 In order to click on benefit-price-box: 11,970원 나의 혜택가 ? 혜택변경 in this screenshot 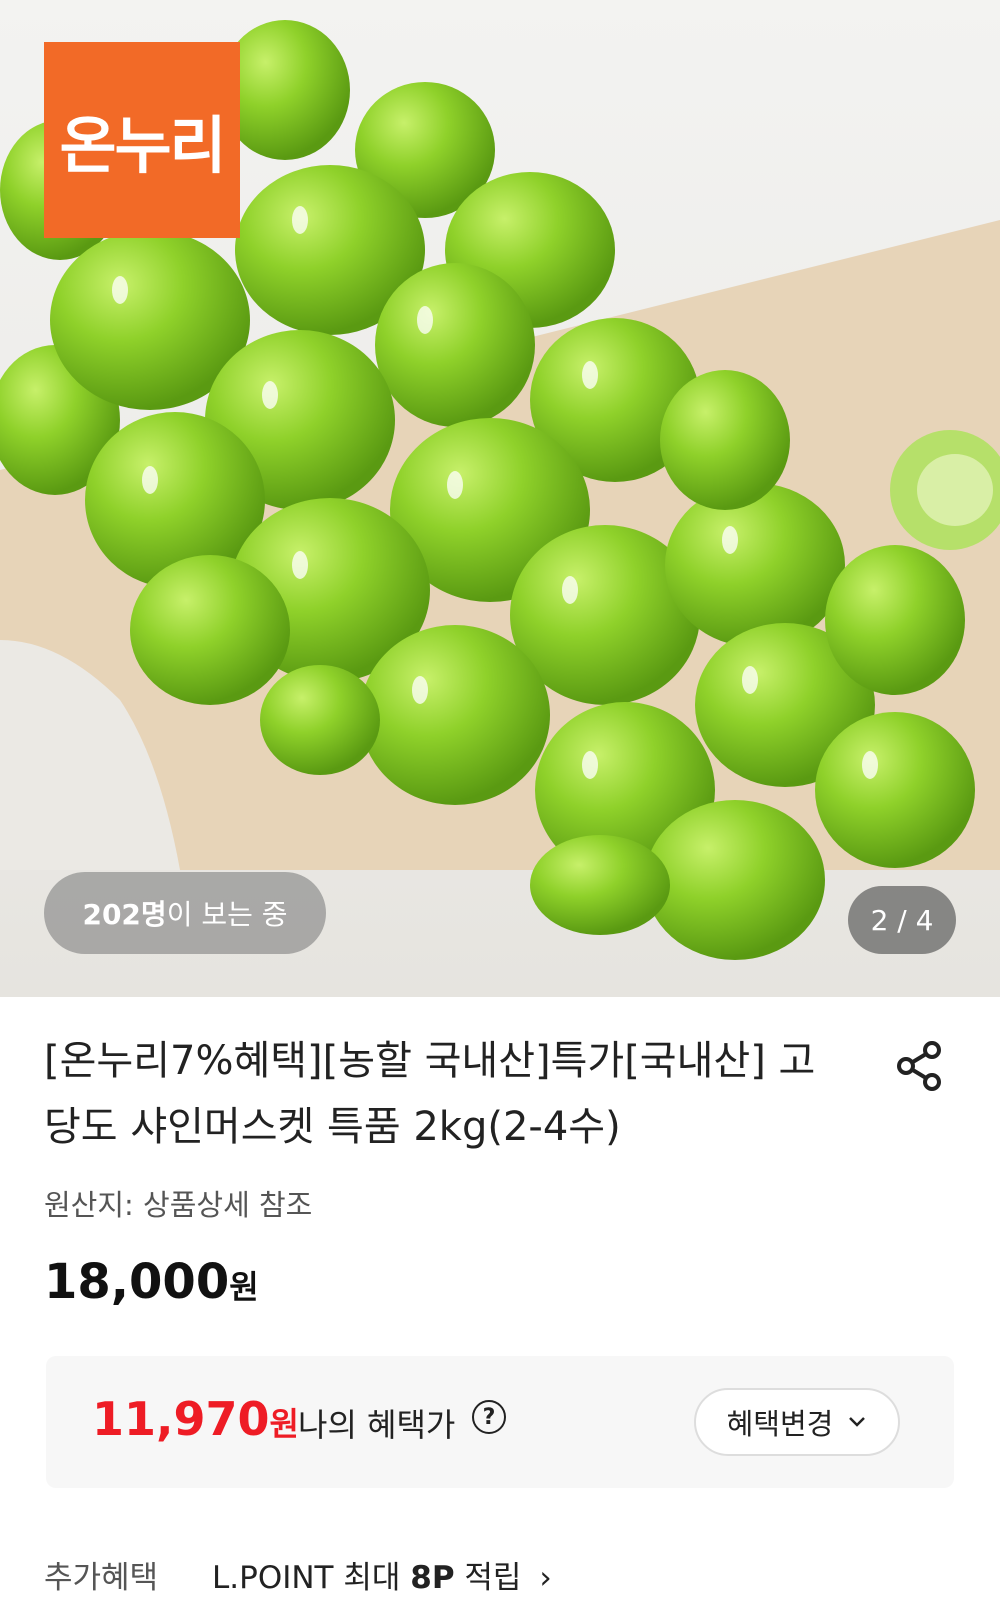, I will do `click(500, 1422)`.